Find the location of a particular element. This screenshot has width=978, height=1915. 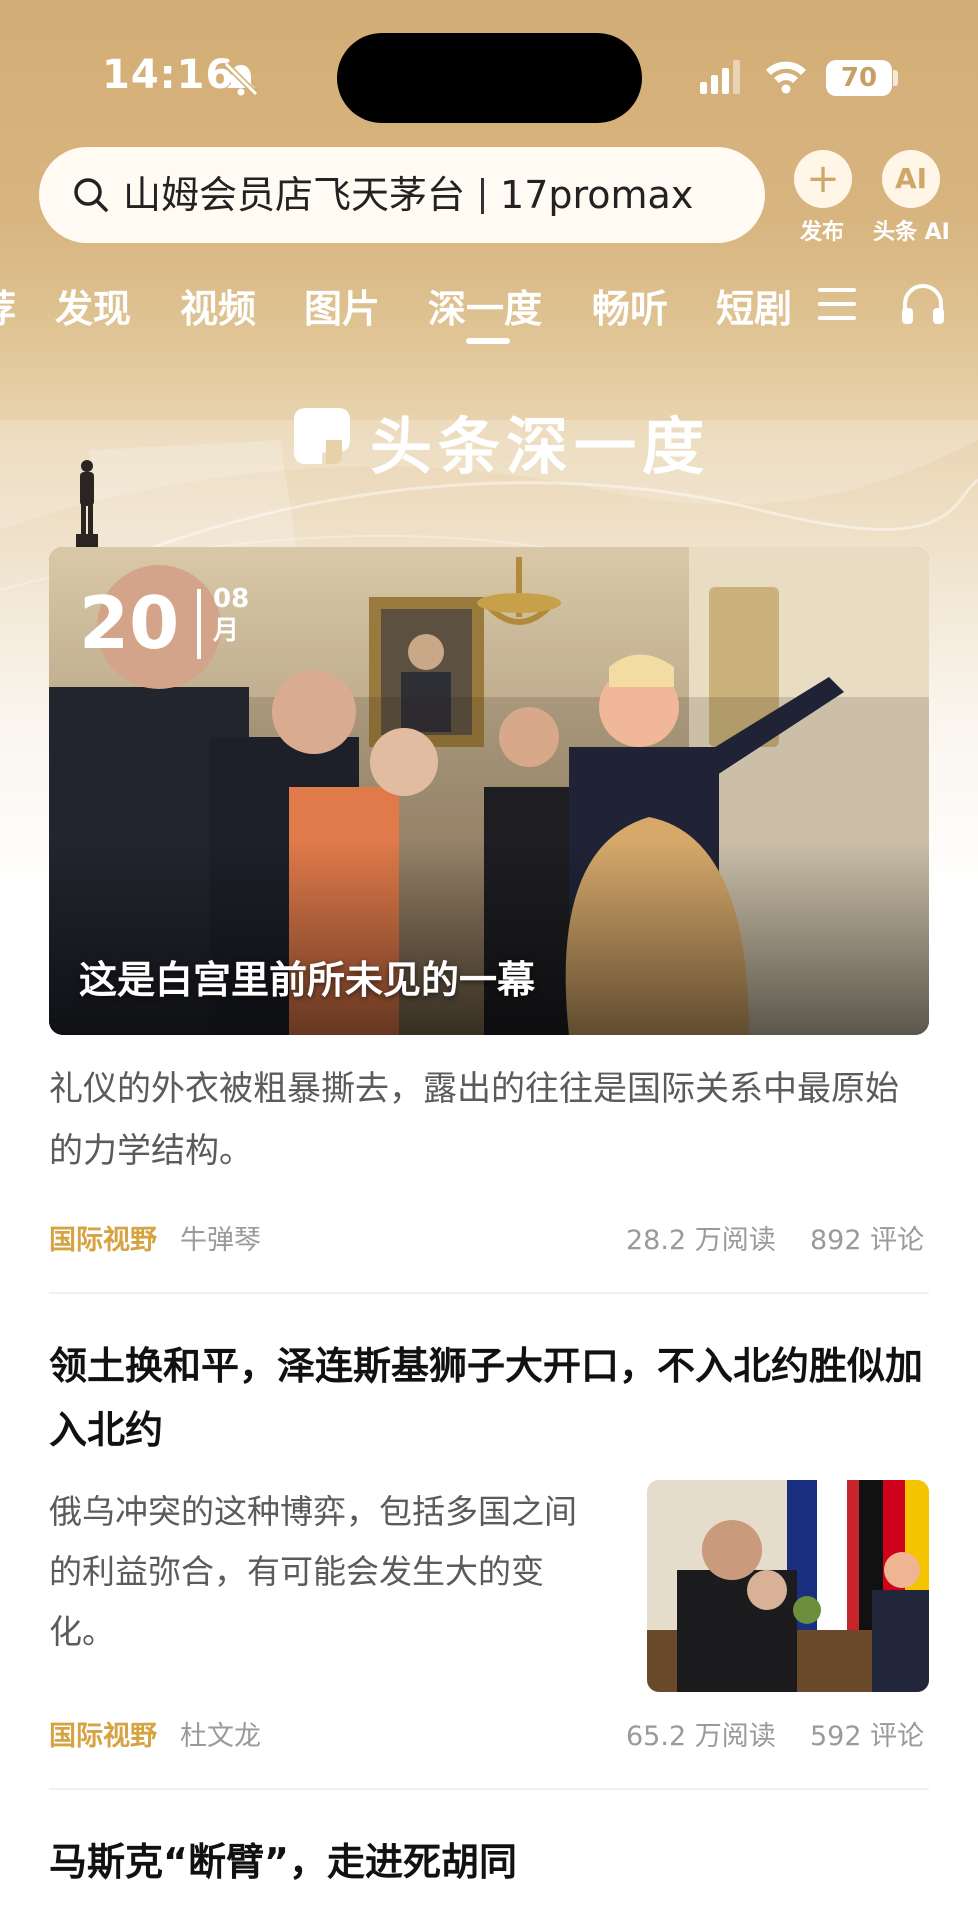

article-1-author: 牛弹琴 is located at coordinates (220, 1237).